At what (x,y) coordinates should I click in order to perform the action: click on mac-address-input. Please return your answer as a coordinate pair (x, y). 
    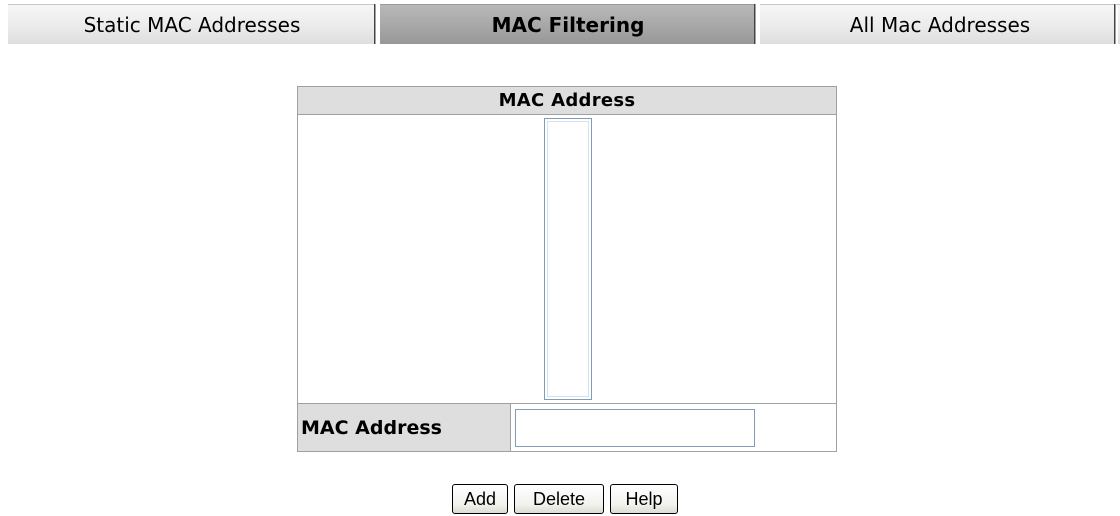
    Looking at the image, I should click on (635, 428).